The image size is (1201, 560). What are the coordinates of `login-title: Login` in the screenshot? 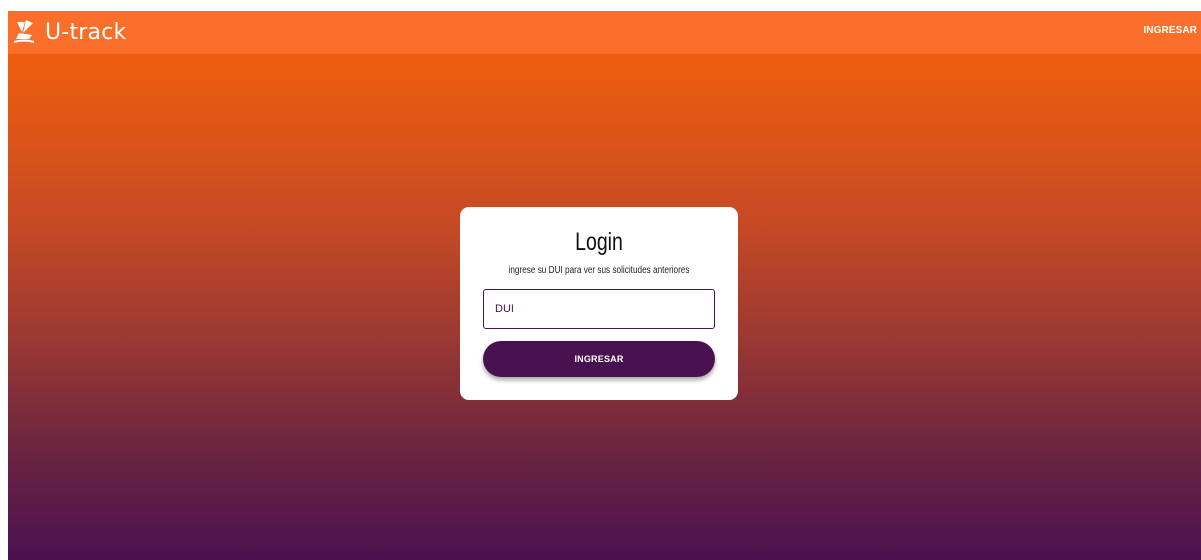 It's located at (599, 242).